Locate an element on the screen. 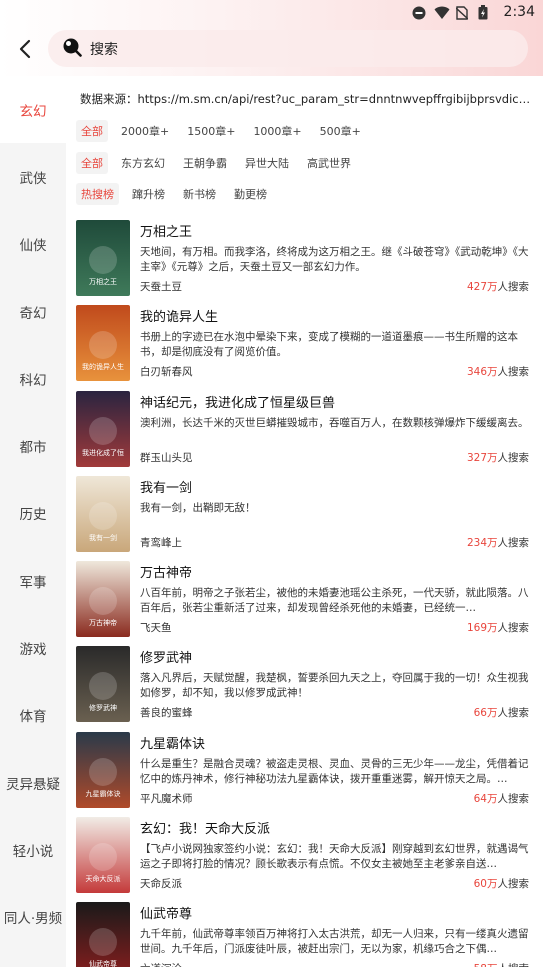 The width and height of the screenshot is (543, 967). sidebar-item-7: 军事 is located at coordinates (33, 580).